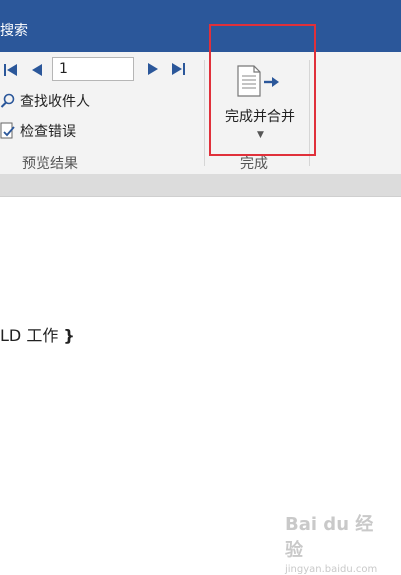 This screenshot has width=401, height=575. What do you see at coordinates (200, 26) in the screenshot?
I see `title-bar: 搜索` at bounding box center [200, 26].